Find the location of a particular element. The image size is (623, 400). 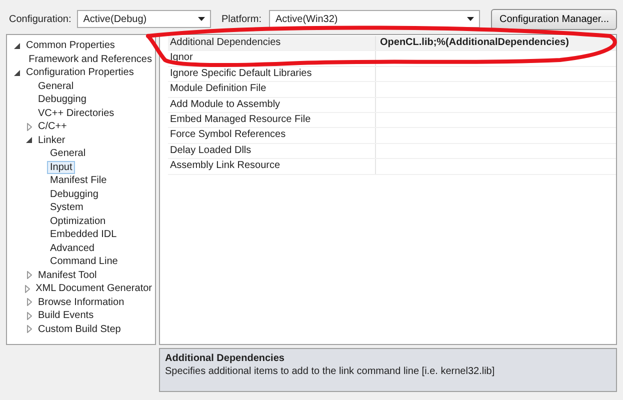

property-row: Ignore Specific Default Libraries is located at coordinates (392, 74).